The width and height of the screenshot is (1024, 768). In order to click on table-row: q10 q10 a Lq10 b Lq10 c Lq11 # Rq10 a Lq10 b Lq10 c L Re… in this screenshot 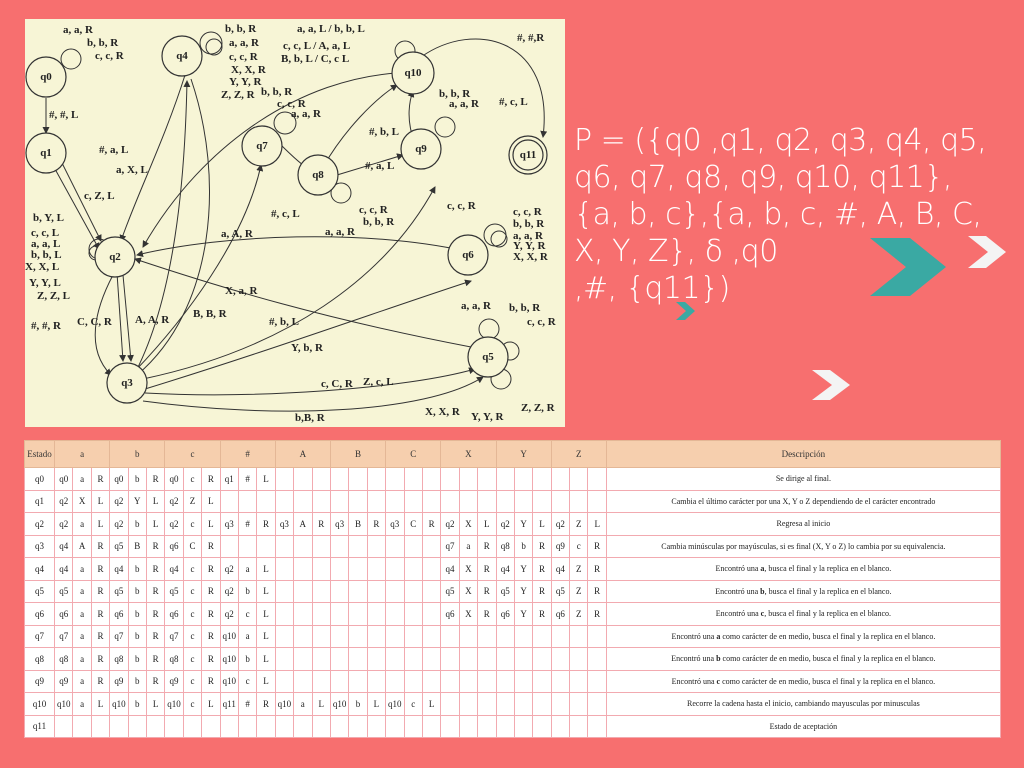, I will do `click(512, 704)`.